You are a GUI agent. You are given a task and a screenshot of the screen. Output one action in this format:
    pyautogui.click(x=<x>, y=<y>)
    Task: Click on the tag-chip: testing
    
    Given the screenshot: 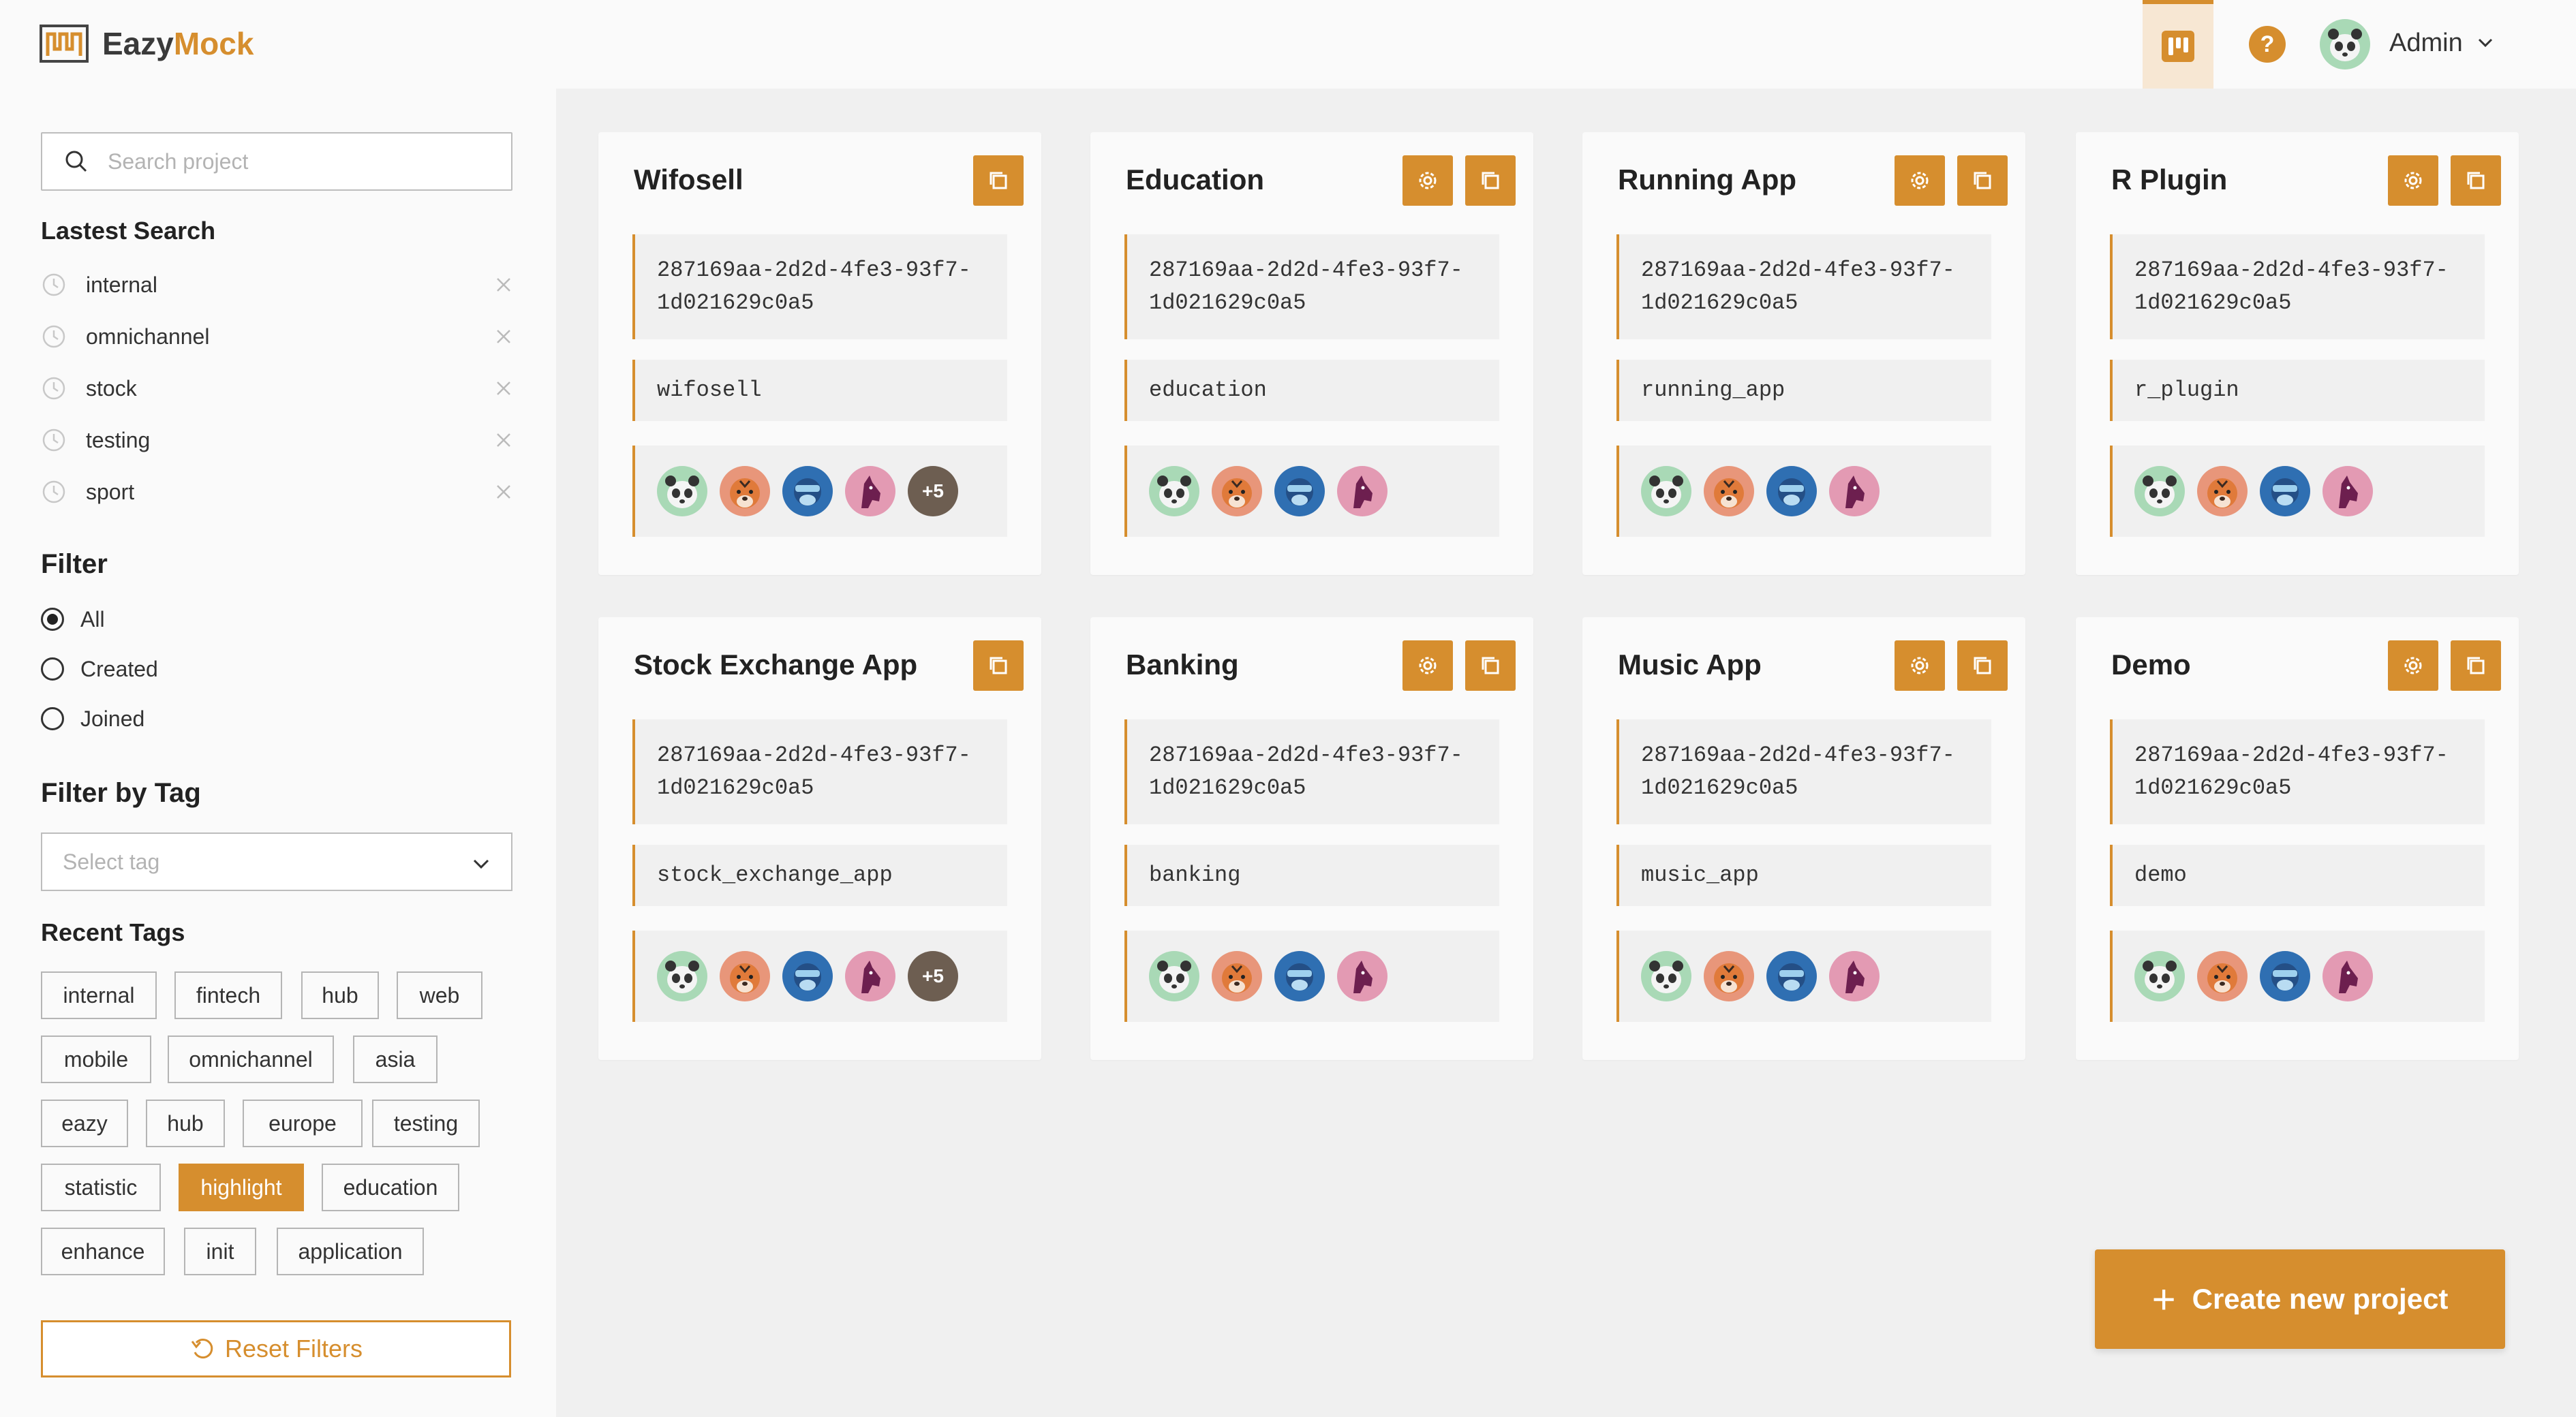 What is the action you would take?
    pyautogui.click(x=426, y=1124)
    